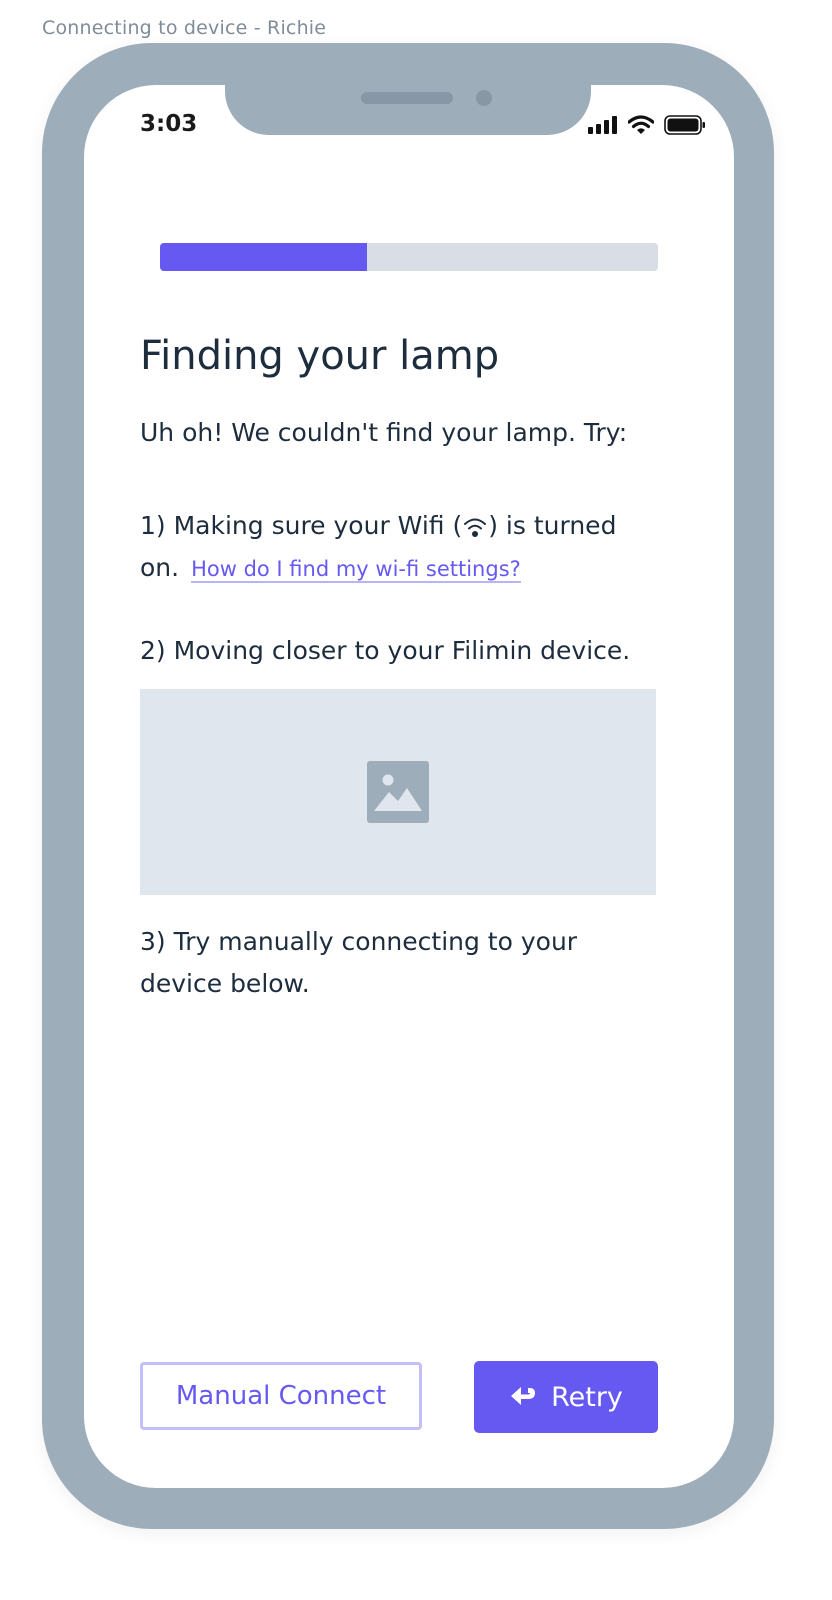  Describe the element at coordinates (264, 257) in the screenshot. I see `progress-fill` at that location.